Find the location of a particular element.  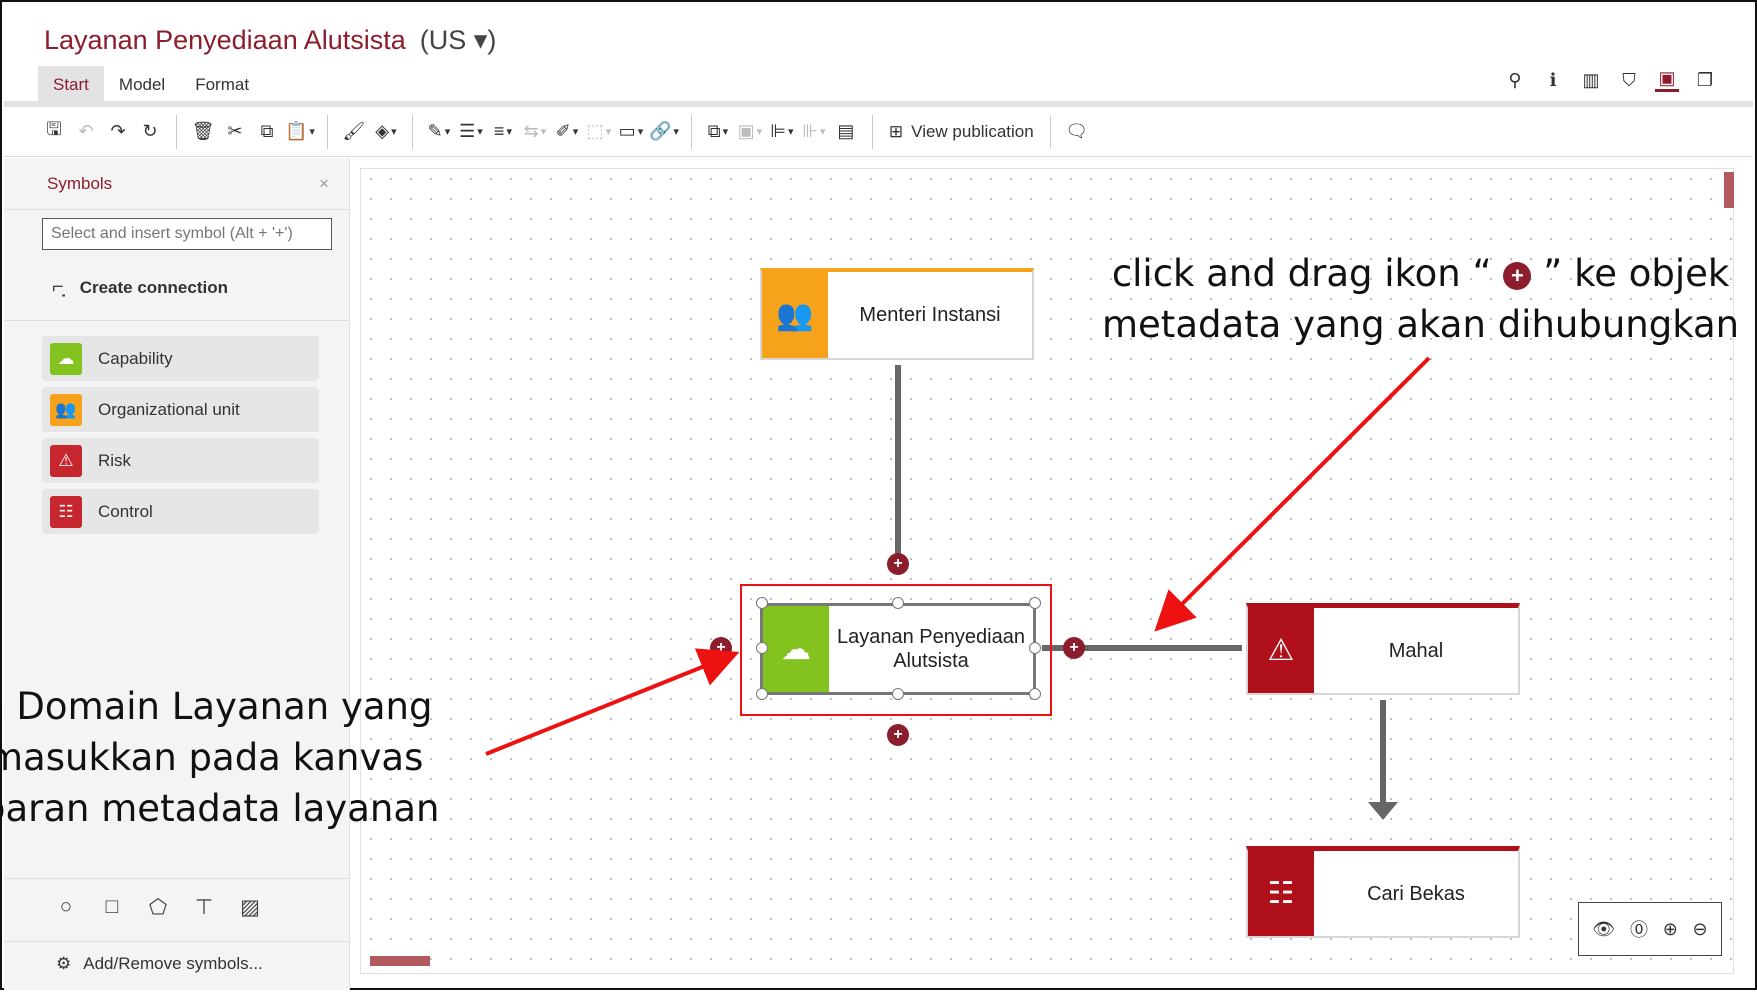

node-layanan-penyediaan-alutsista: ☁ Layanan Penyediaan Alutsista is located at coordinates (898, 649).